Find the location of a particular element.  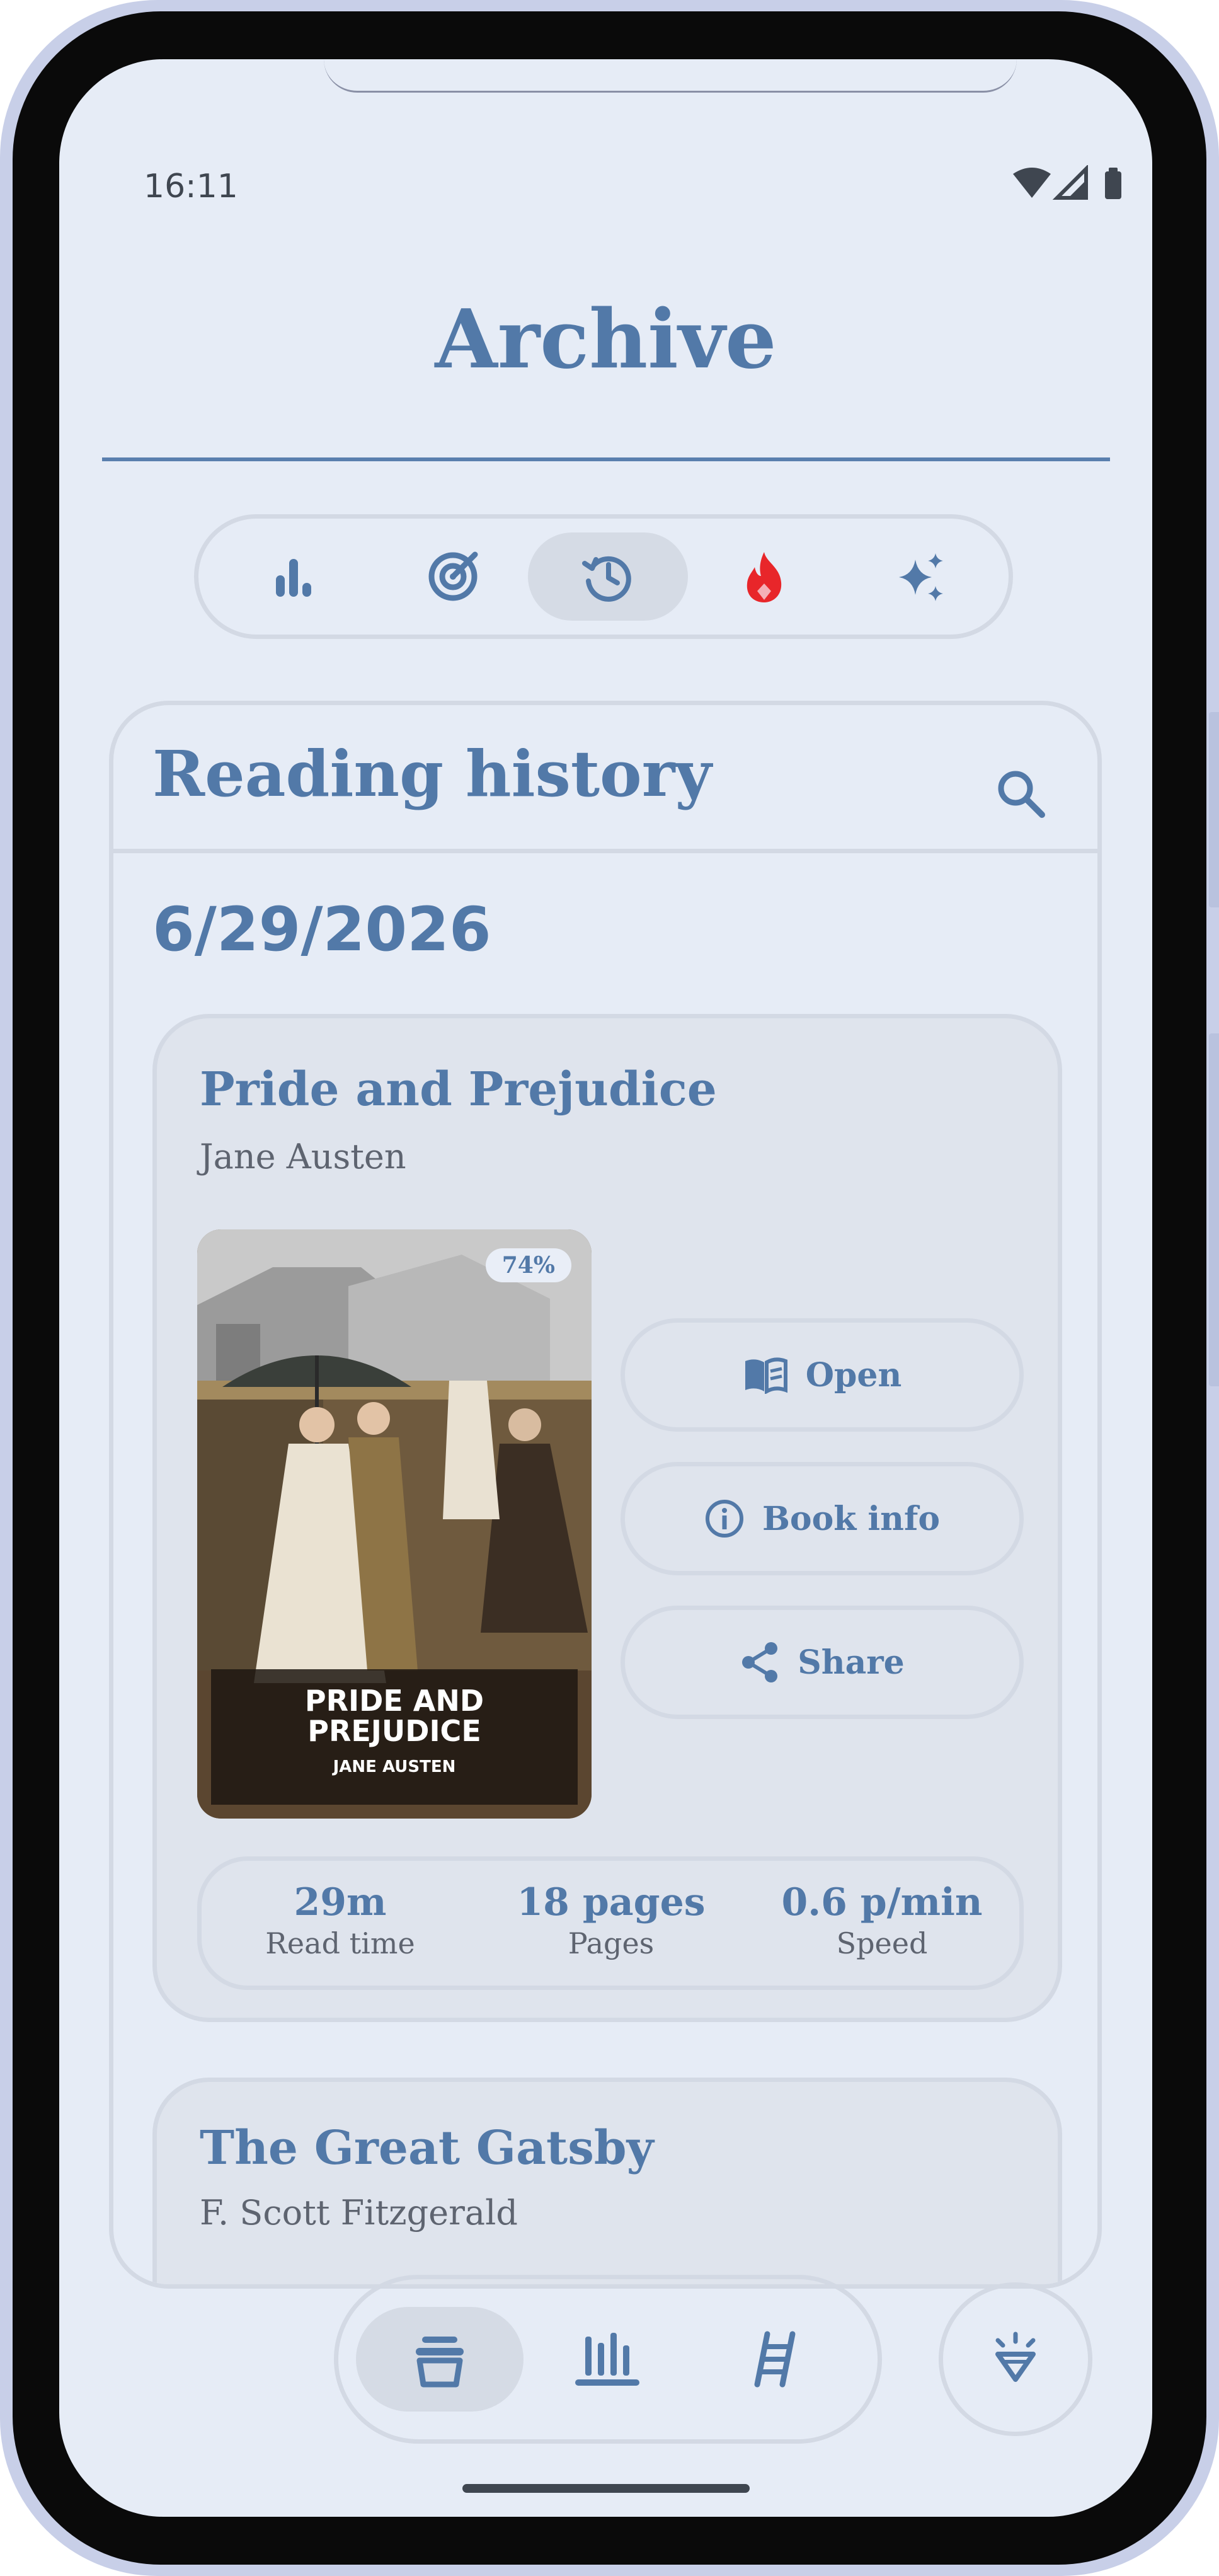

open-label: Open is located at coordinates (853, 1374).